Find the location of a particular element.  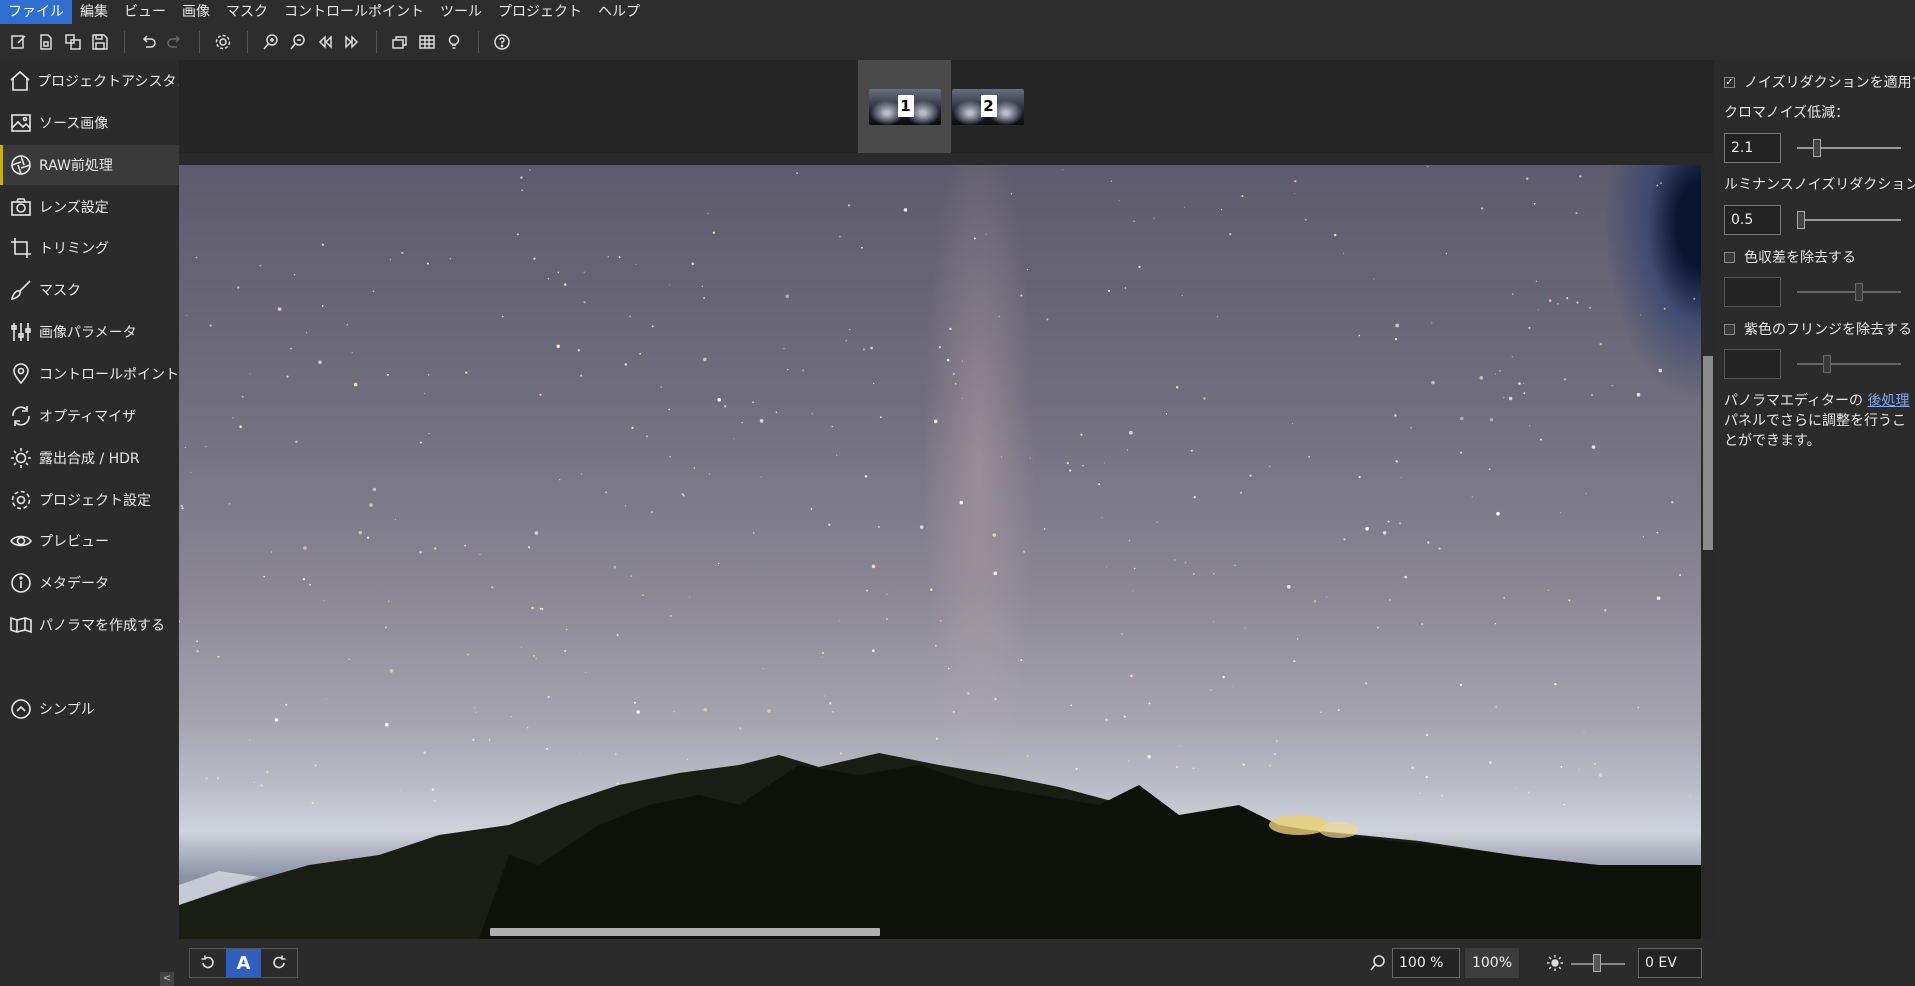

redo-button is located at coordinates (175, 42).